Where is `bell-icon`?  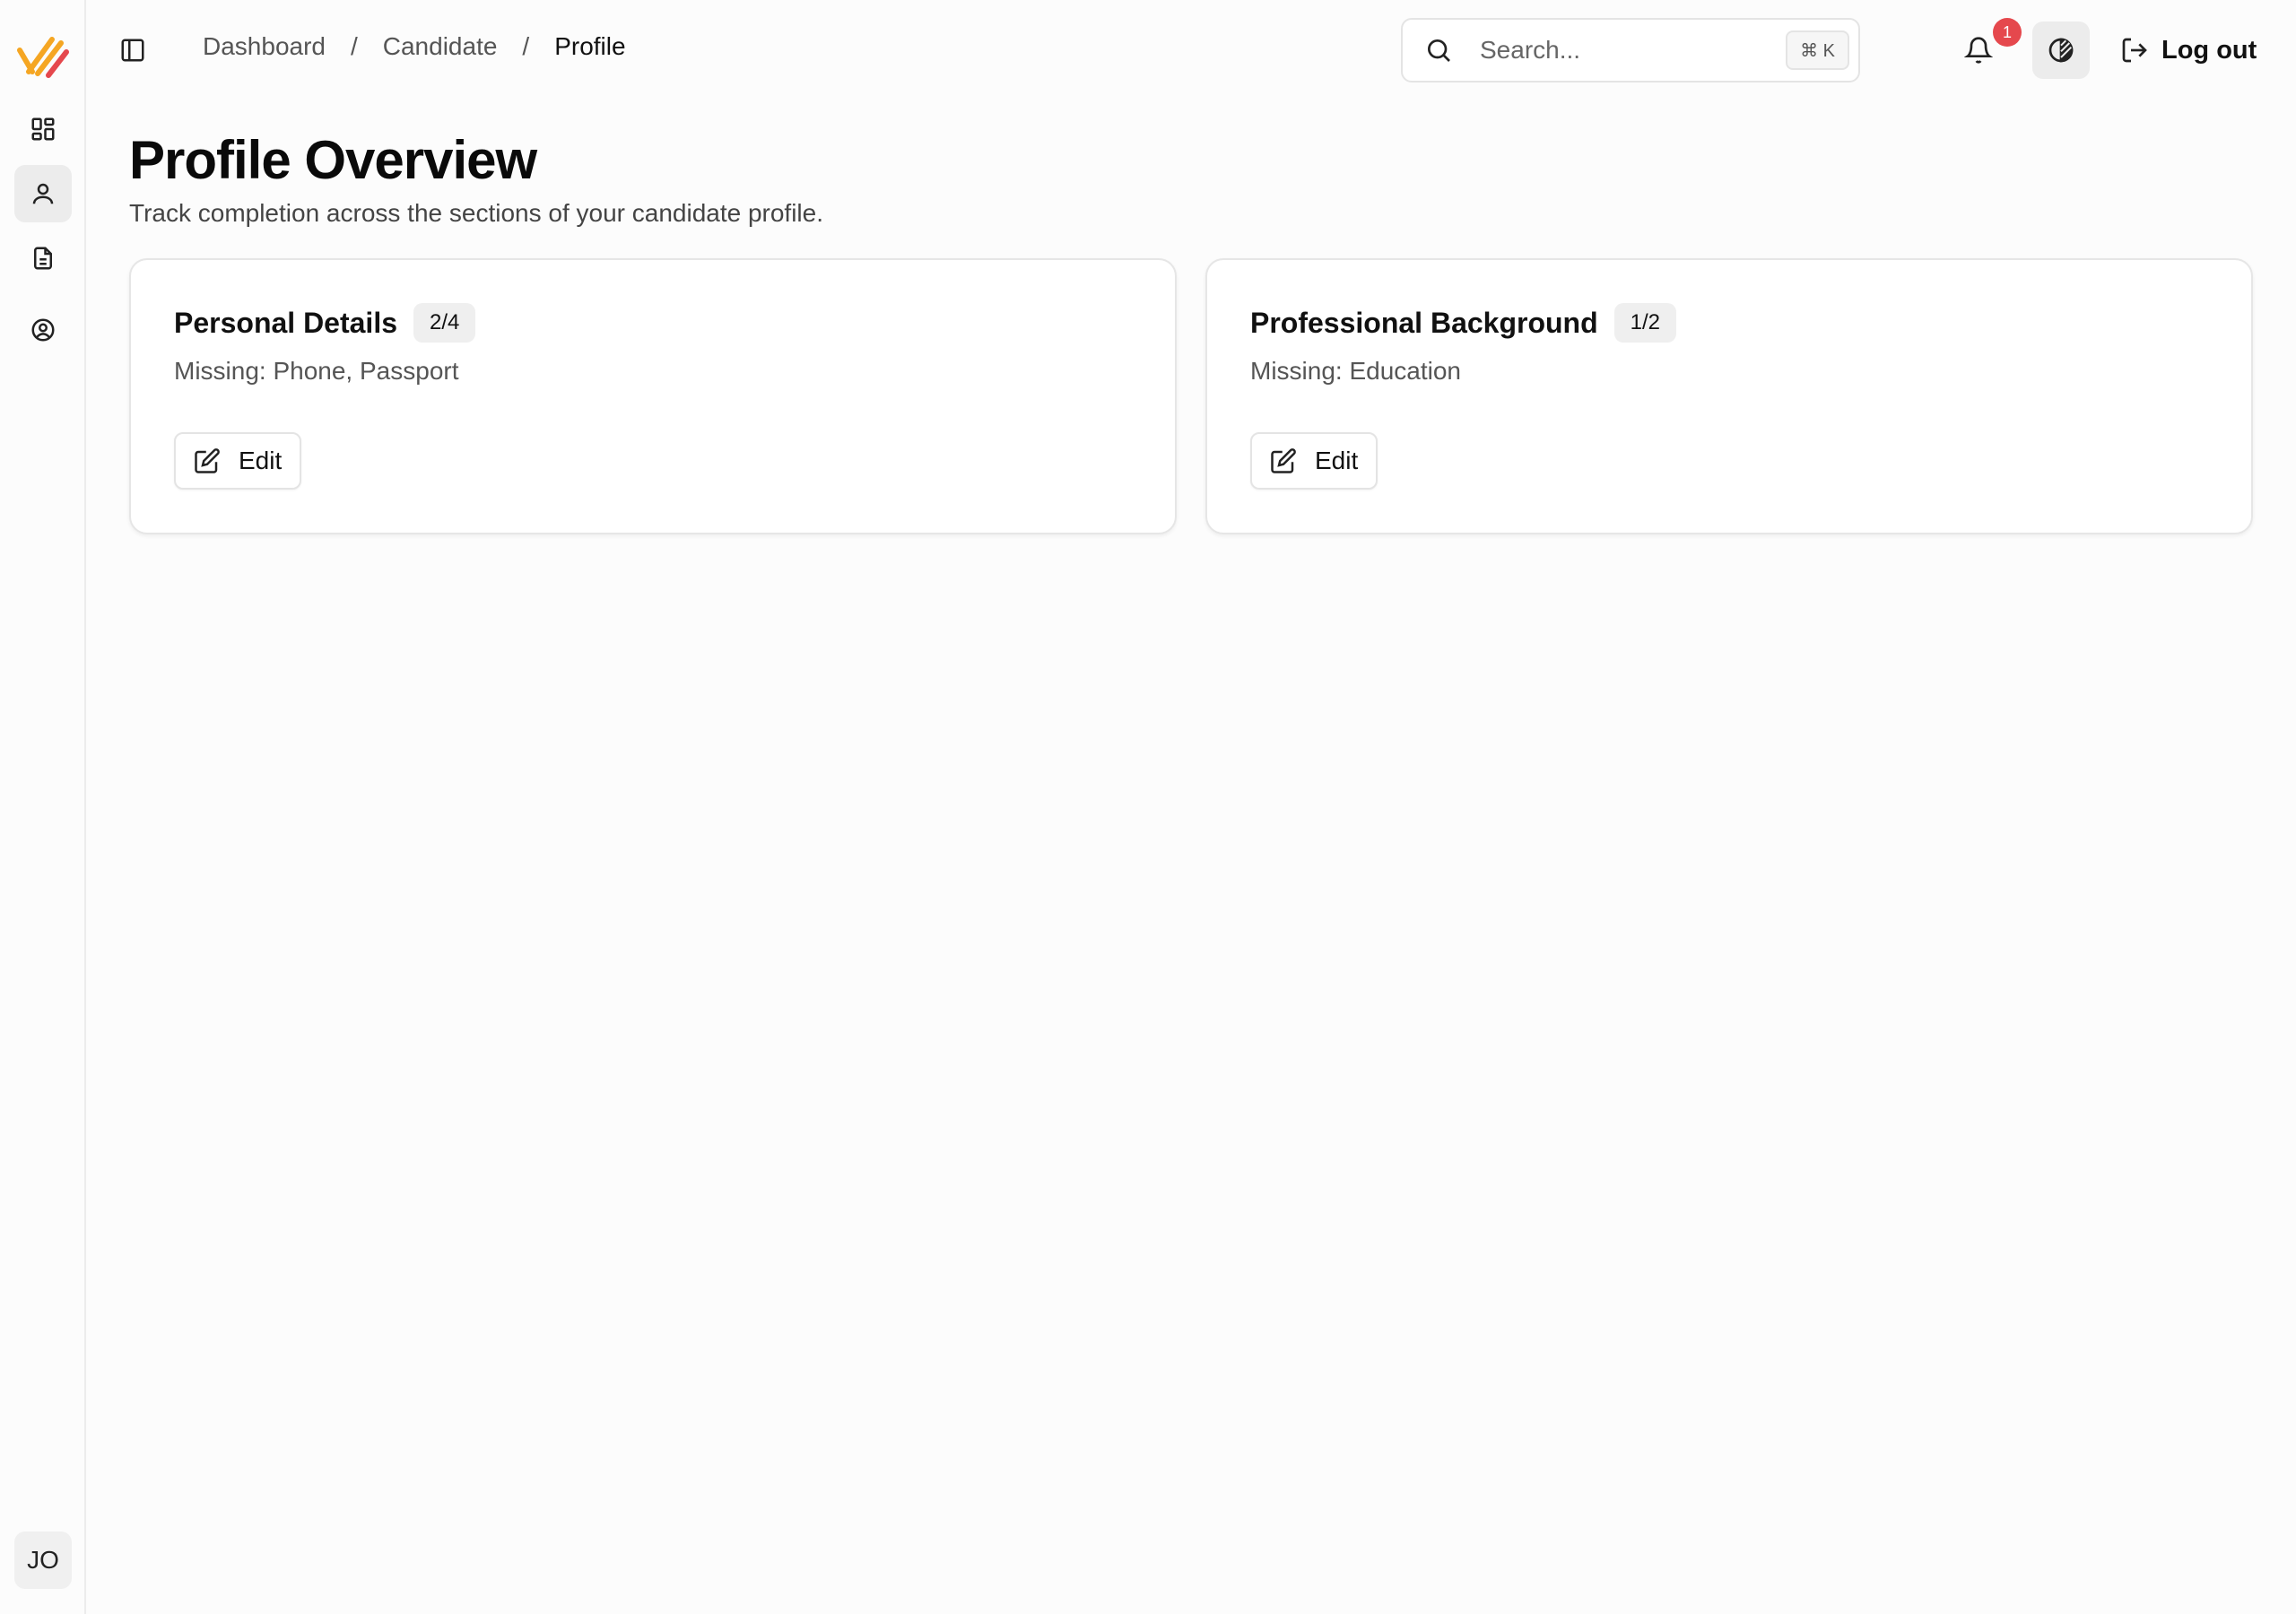
bell-icon is located at coordinates (1978, 50).